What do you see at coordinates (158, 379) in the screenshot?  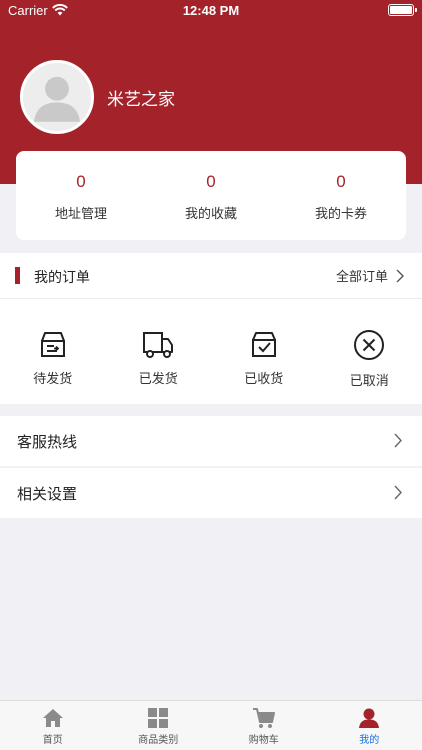 I see `order-status-label: 已发货` at bounding box center [158, 379].